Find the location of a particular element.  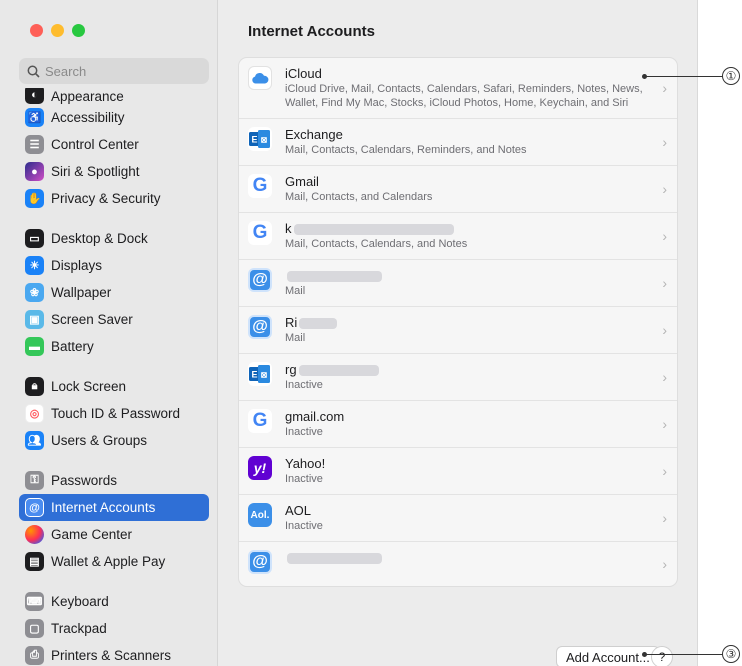

page-title: Internet Accounts is located at coordinates (311, 31).